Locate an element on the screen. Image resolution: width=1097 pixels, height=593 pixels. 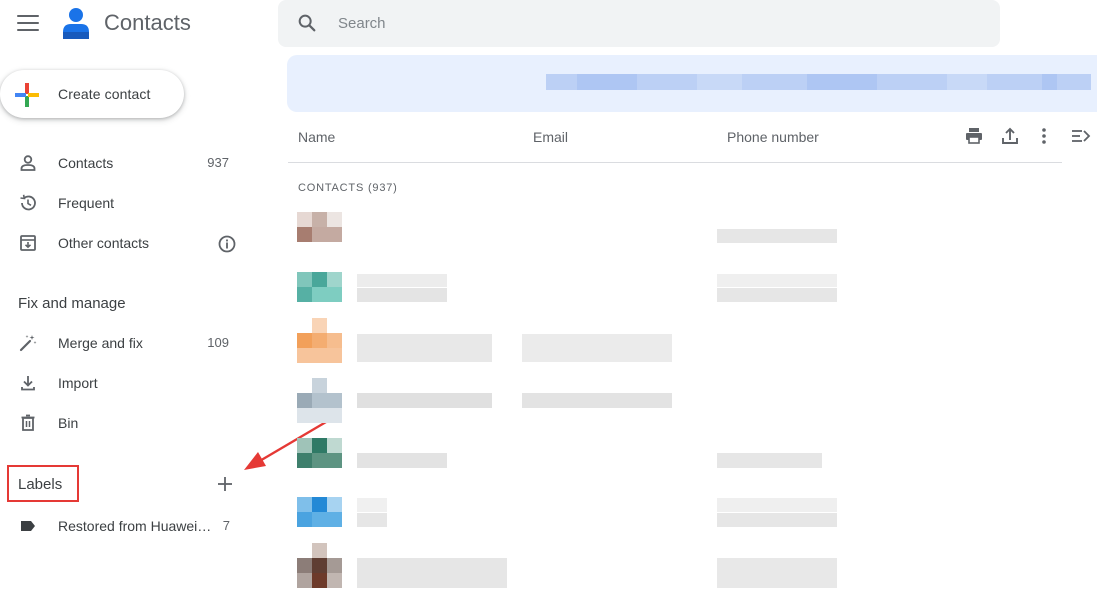
fix-and-manage-heading: Fix and manage is located at coordinates (72, 303).